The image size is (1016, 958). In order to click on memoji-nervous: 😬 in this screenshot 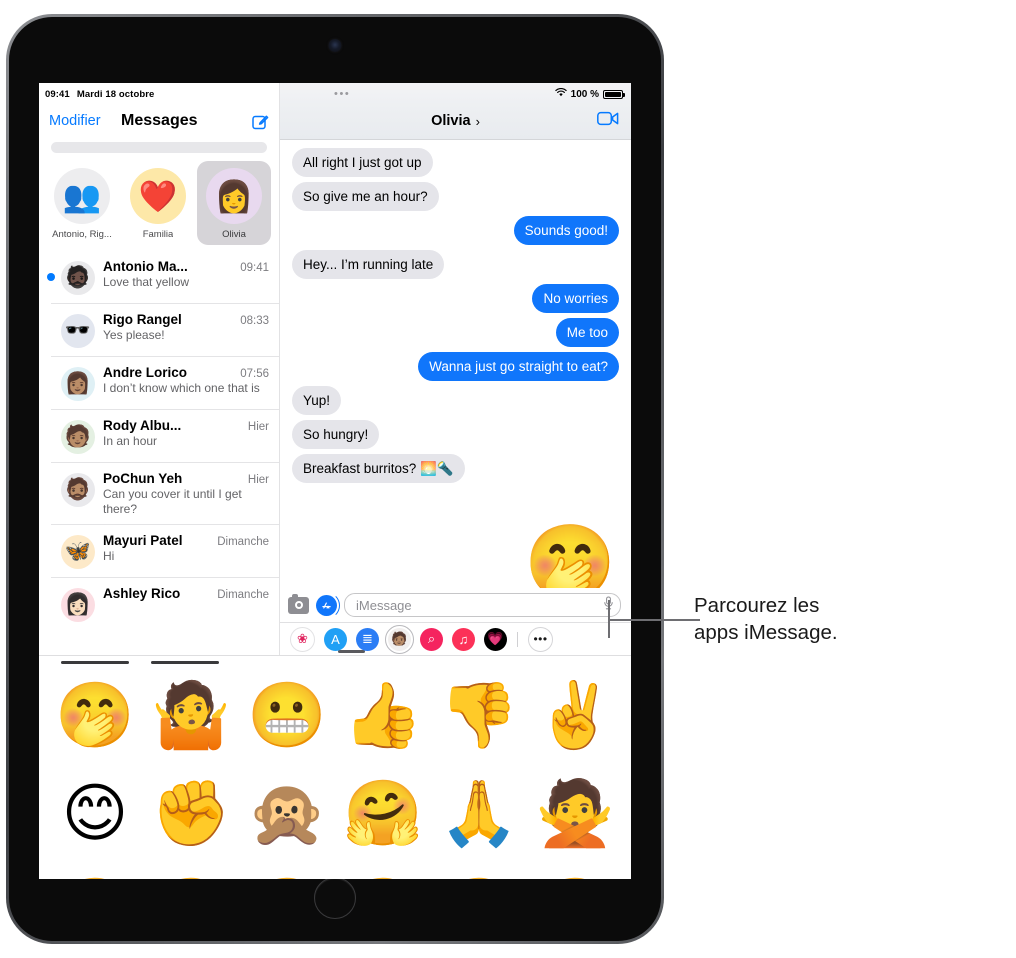, I will do `click(287, 715)`.